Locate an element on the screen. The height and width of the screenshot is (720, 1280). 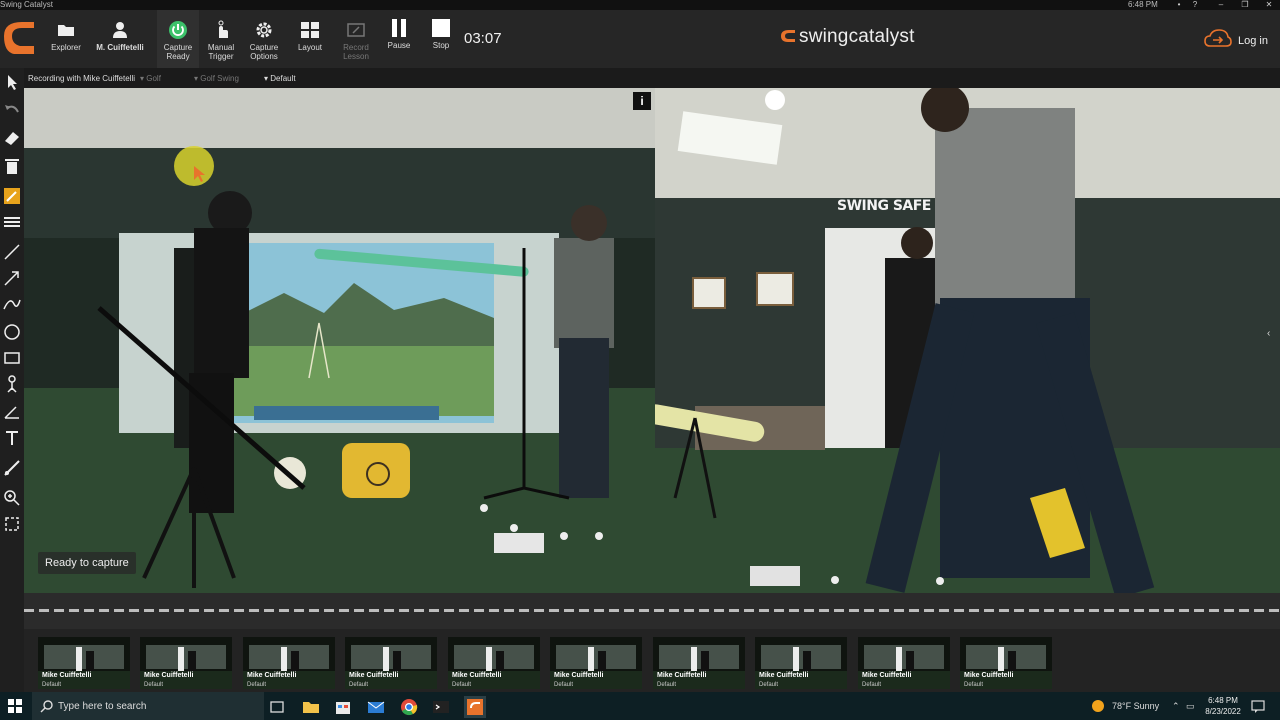
restore-button: ❐ is located at coordinates (1245, 5).